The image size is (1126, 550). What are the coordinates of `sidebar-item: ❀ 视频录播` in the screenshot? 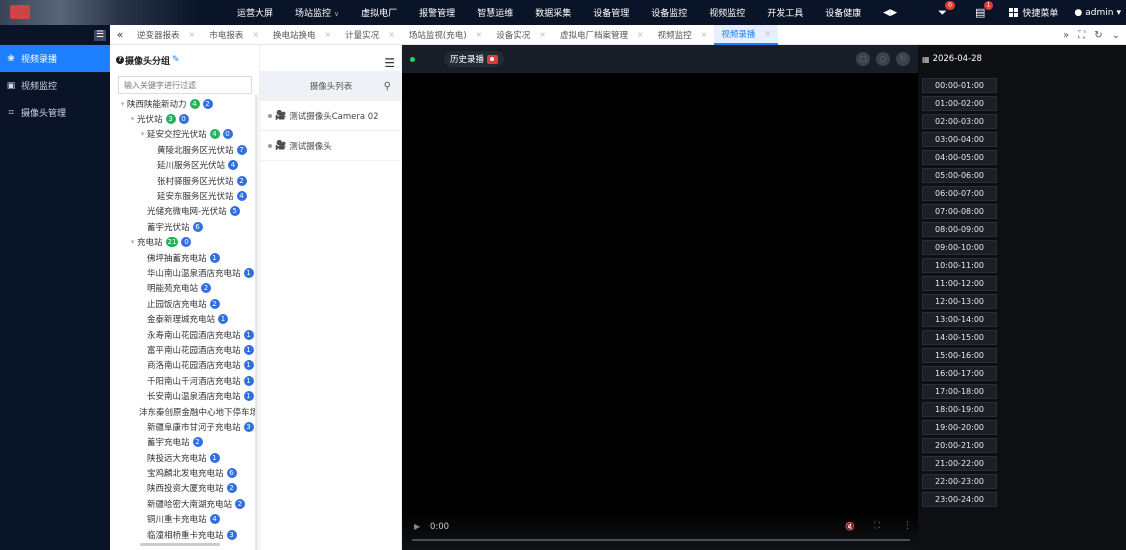 It's located at (55, 58).